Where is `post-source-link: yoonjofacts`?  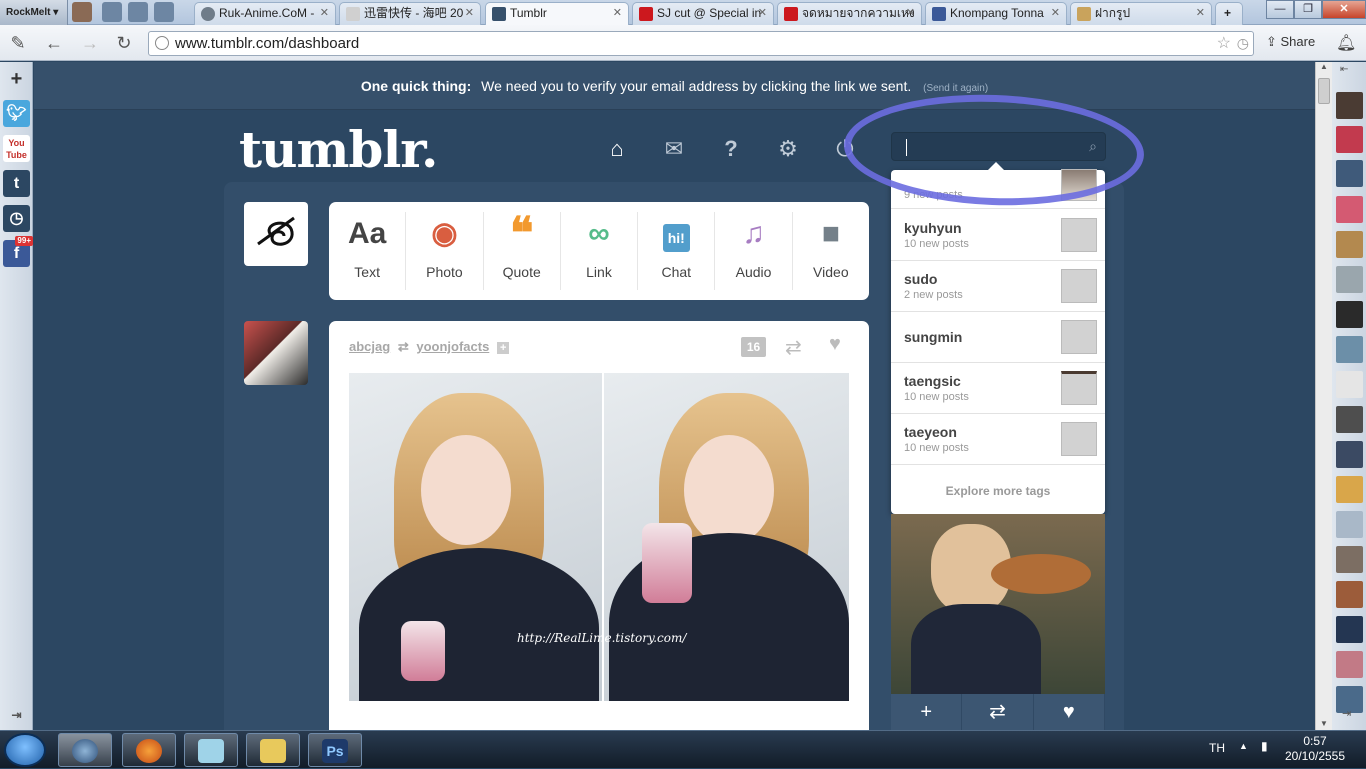
post-source-link: yoonjofacts is located at coordinates (452, 346).